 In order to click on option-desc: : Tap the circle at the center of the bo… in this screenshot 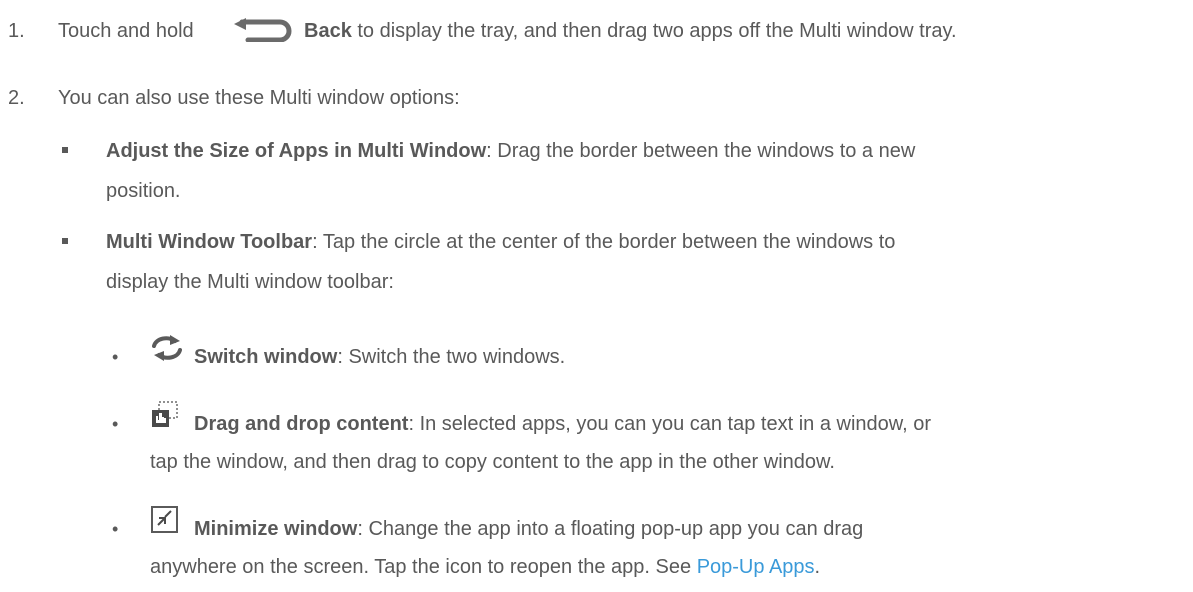, I will do `click(604, 242)`.